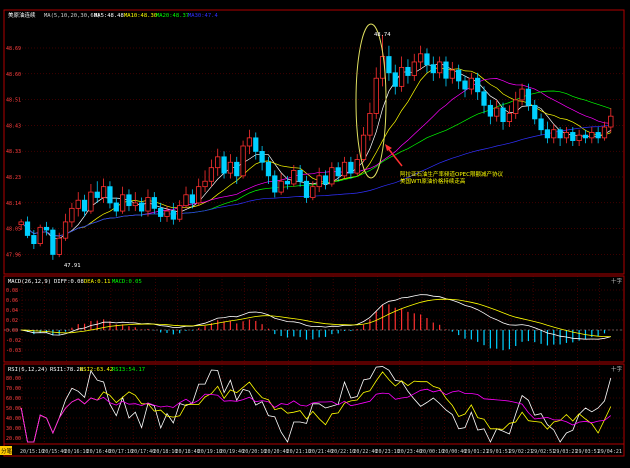 Image resolution: width=630 pixels, height=468 pixels. I want to click on x-tick-label: 20/17:10, so click(121, 452).